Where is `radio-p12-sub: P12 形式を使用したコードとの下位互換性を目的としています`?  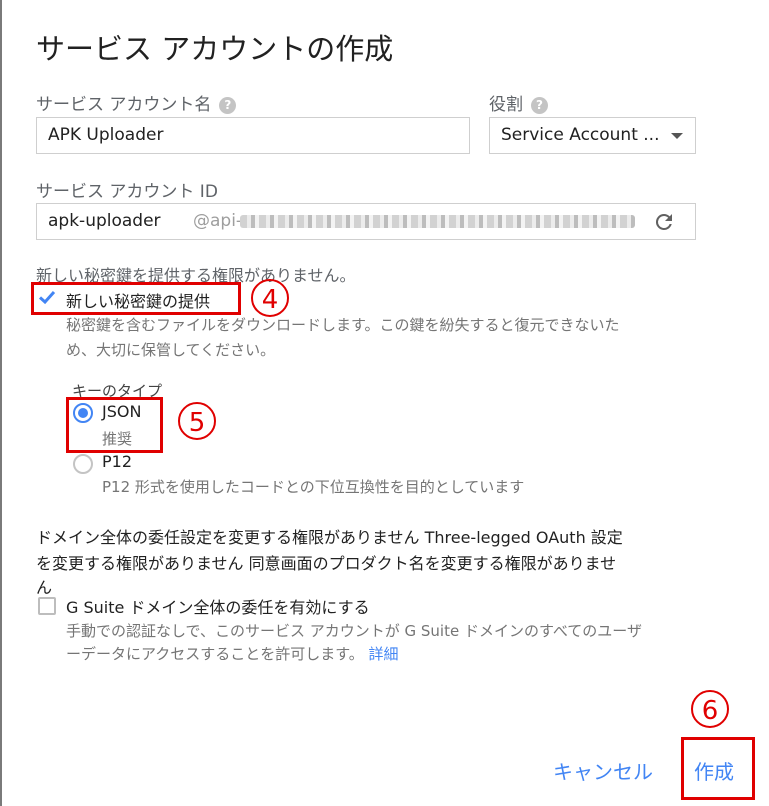 radio-p12-sub: P12 形式を使用したコードとの下位互換性を目的としています is located at coordinates (313, 487).